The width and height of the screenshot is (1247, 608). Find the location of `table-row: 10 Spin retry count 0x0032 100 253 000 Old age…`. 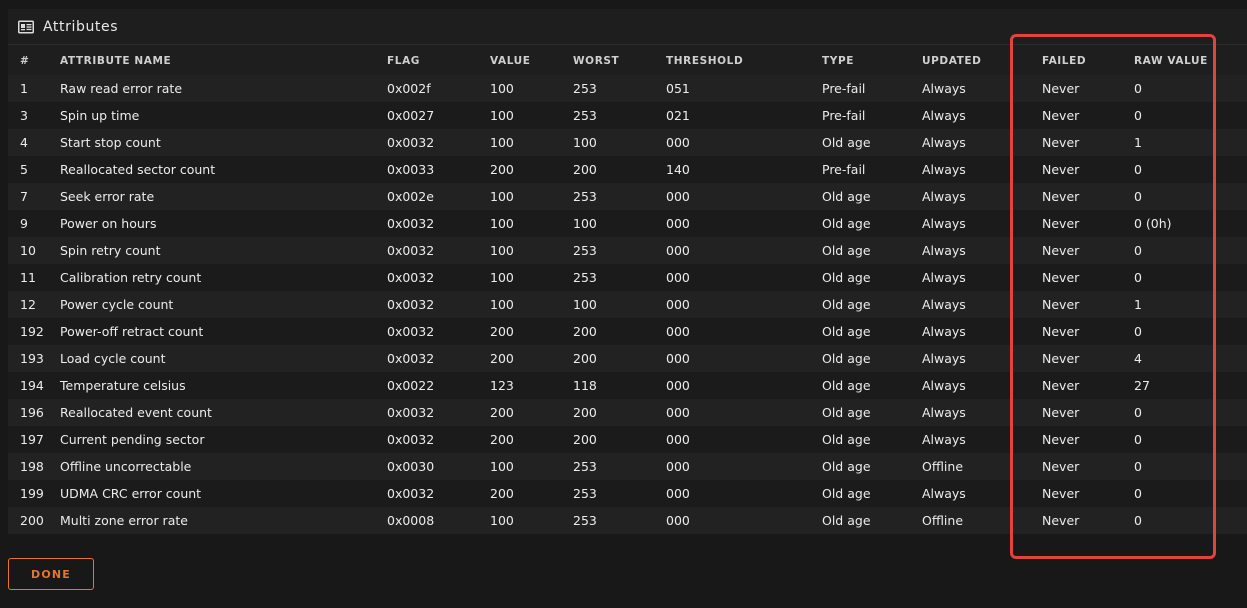

table-row: 10 Spin retry count 0x0032 100 253 000 Old age… is located at coordinates (627, 250).